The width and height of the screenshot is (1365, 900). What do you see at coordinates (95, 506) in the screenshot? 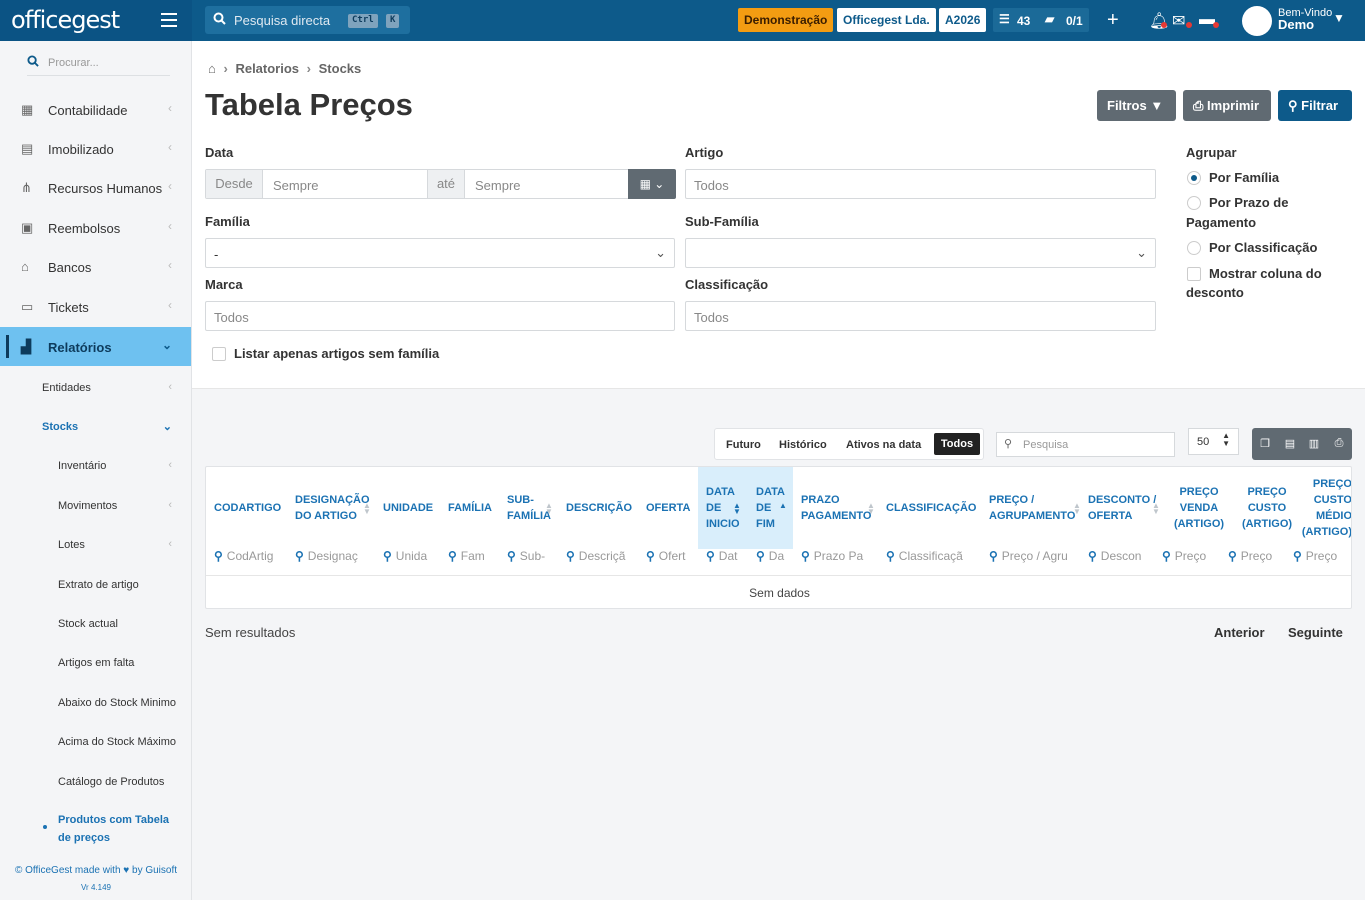
I see `sidebar-subsub-movimentos: Movimentos ‹` at bounding box center [95, 506].